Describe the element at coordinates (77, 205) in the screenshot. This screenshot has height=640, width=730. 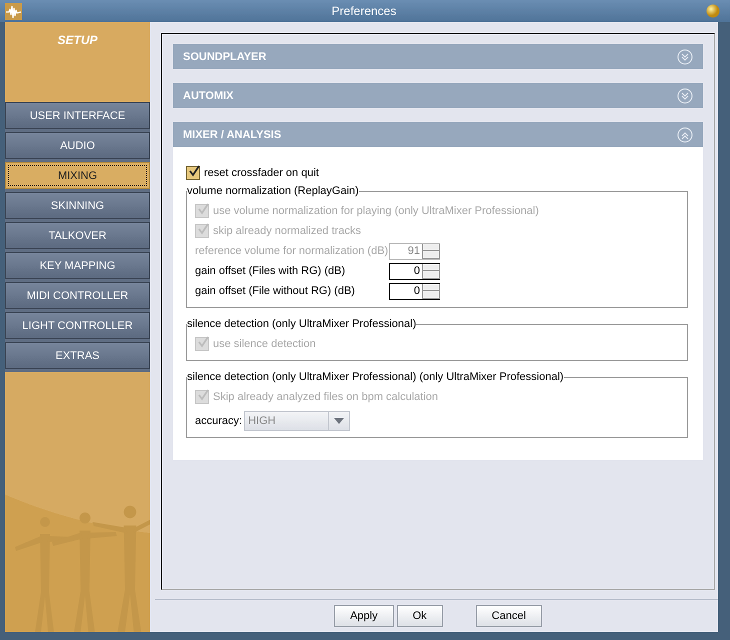
I see `sidebar-item: SKINNING` at that location.